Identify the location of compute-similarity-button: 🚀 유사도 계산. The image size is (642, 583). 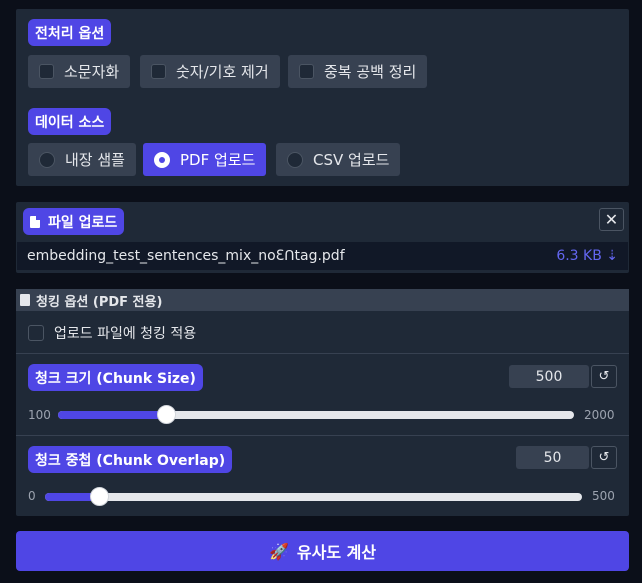
(322, 551).